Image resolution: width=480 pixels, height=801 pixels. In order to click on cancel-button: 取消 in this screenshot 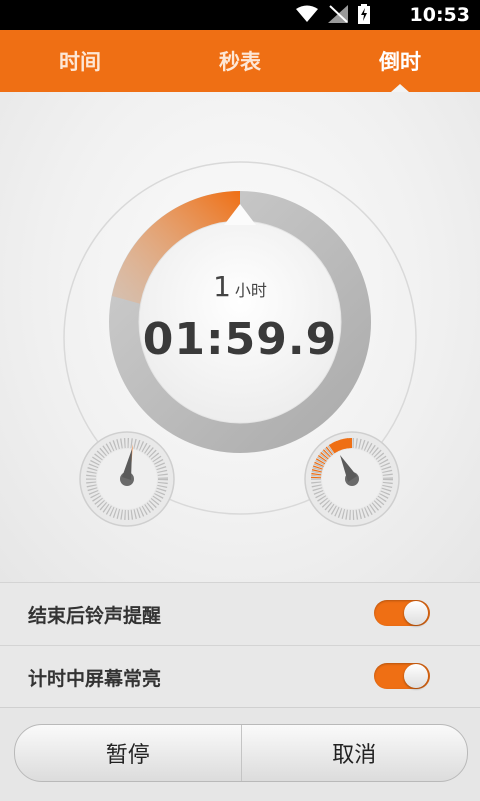, I will do `click(354, 753)`.